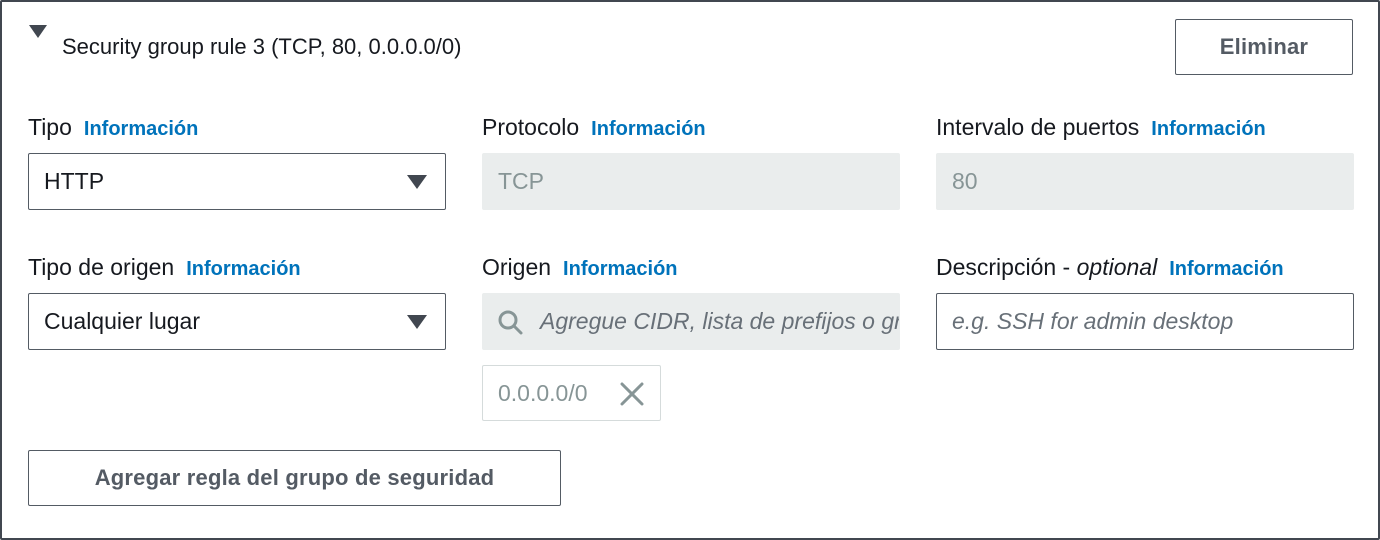 The height and width of the screenshot is (540, 1380). Describe the element at coordinates (38, 31) in the screenshot. I see `collapse-caret-icon` at that location.